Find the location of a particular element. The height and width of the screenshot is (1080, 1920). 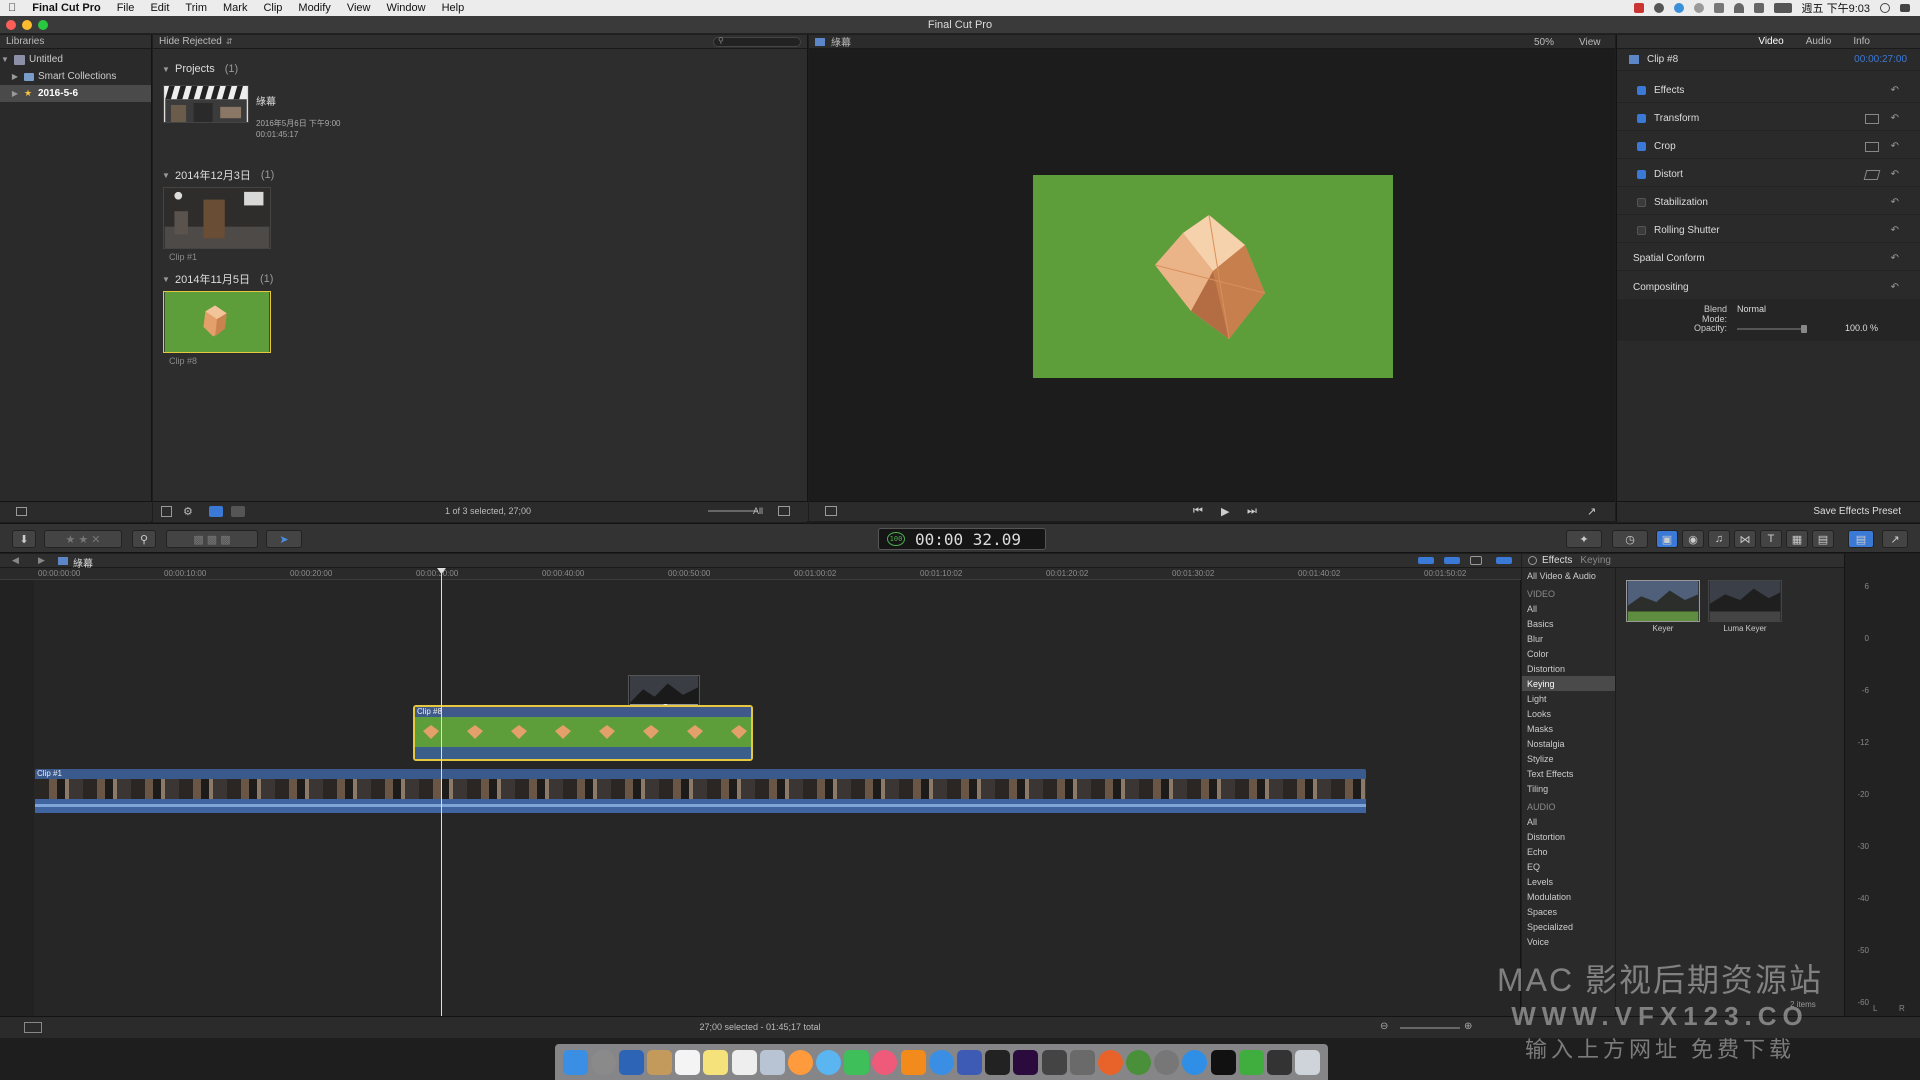

facetime-icon is located at coordinates (857, 1062).